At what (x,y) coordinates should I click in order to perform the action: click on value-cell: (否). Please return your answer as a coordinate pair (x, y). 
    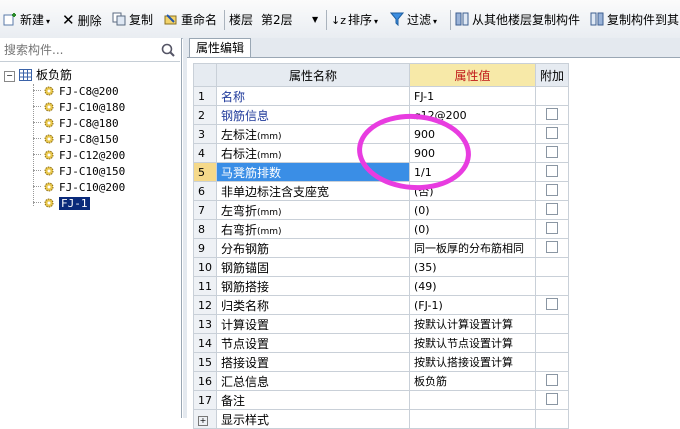
    Looking at the image, I should click on (472, 191).